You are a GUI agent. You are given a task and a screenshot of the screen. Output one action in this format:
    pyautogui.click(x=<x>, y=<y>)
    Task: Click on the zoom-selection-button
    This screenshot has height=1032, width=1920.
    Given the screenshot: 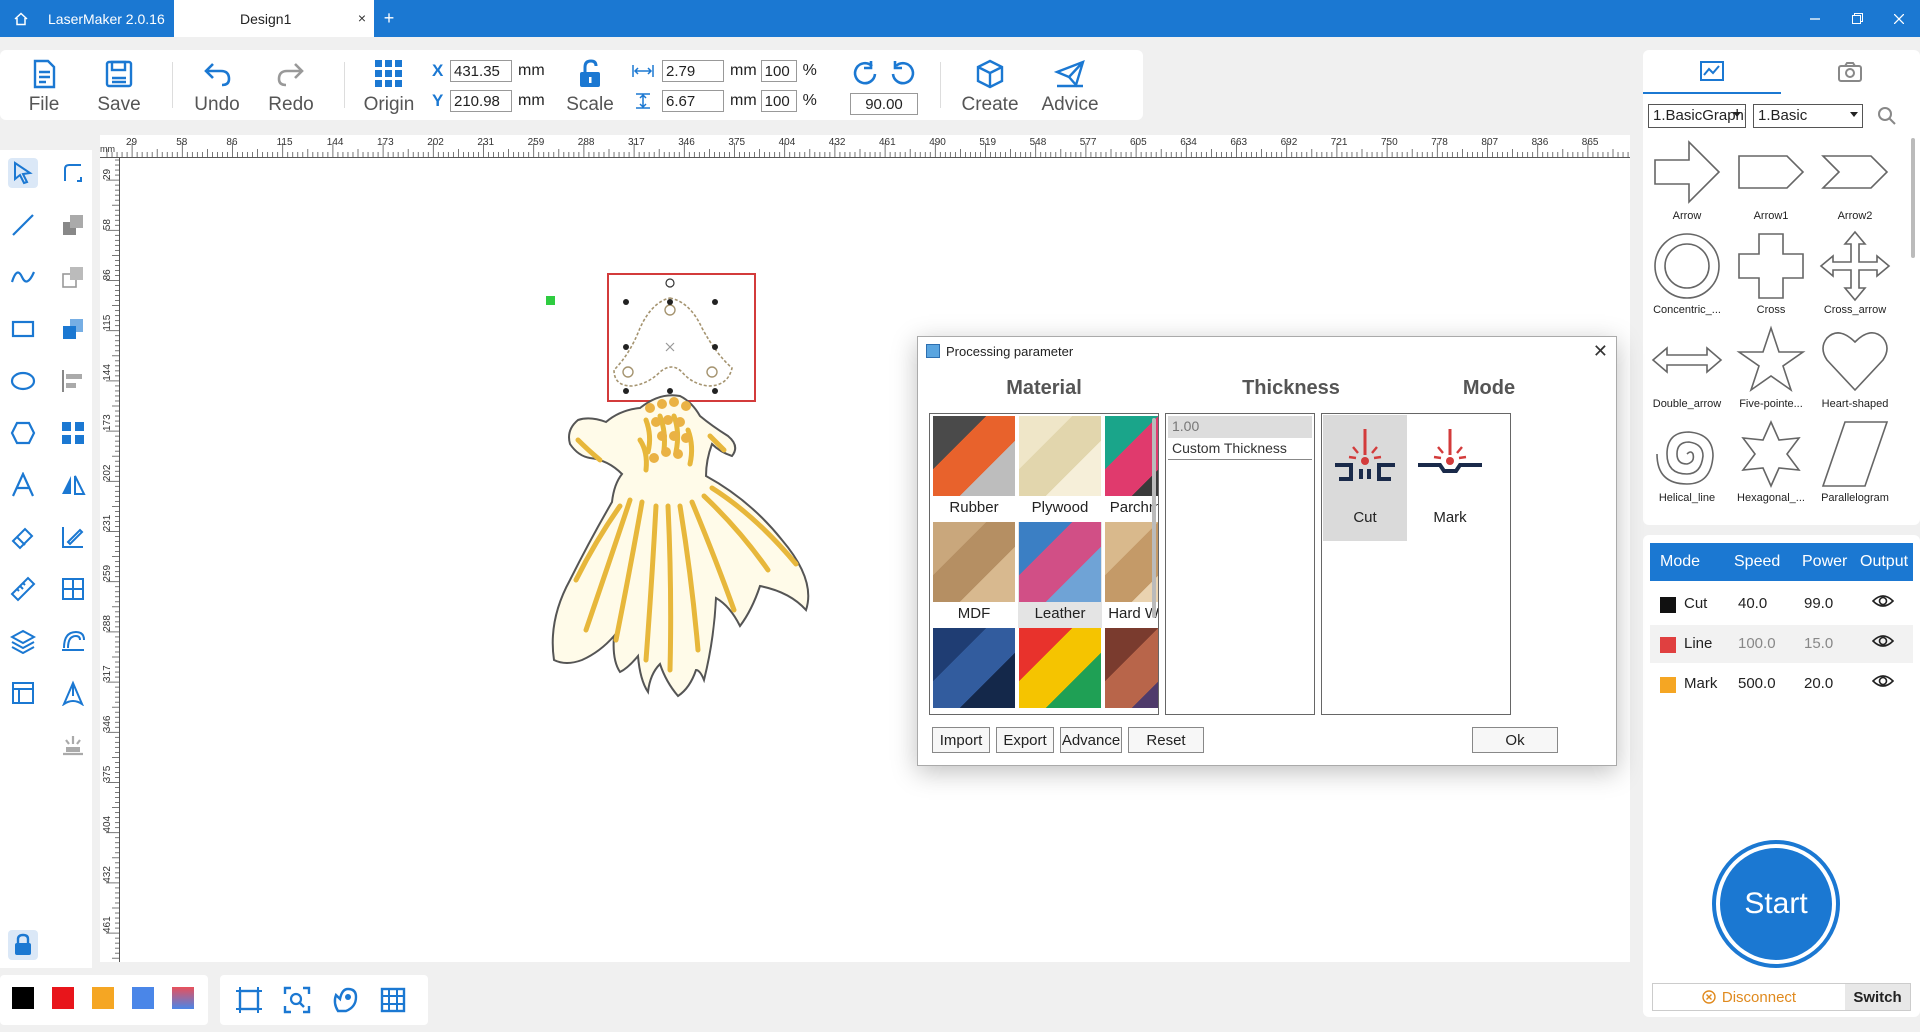 What is the action you would take?
    pyautogui.click(x=297, y=1000)
    